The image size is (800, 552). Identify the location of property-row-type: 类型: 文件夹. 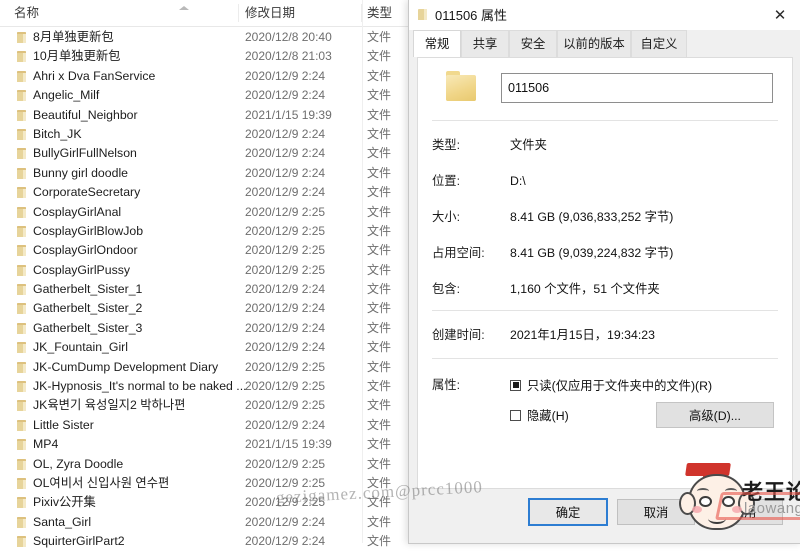
(605, 145).